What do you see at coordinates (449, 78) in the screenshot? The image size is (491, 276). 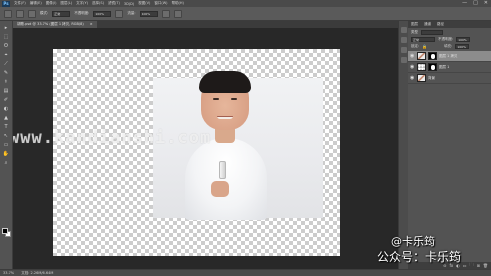 I see `layer-row: ◉ 背景` at bounding box center [449, 78].